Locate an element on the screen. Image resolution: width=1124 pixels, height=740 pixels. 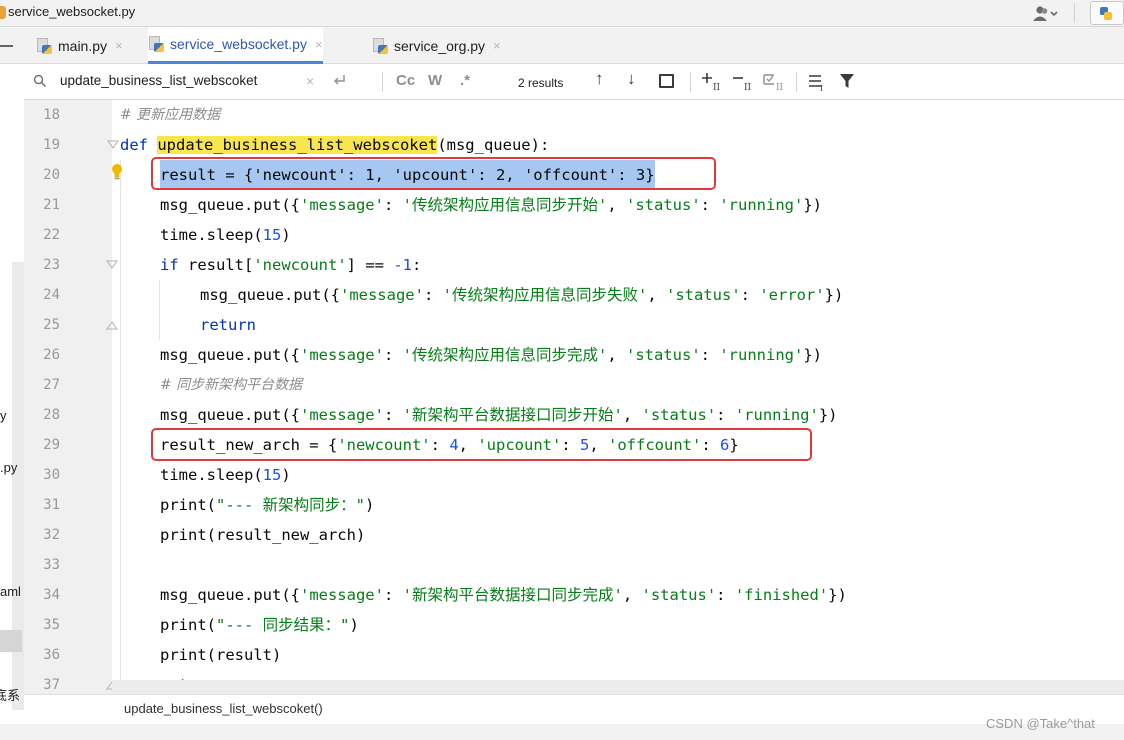
project-panel-edge: y .py aml 底系 is located at coordinates (12, 420).